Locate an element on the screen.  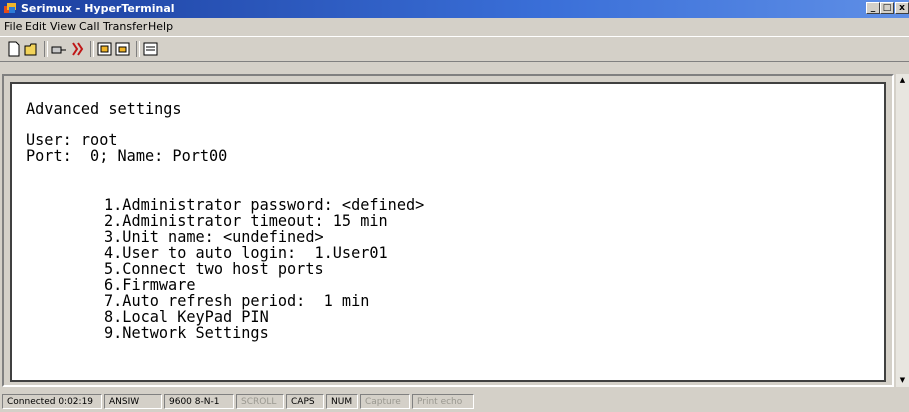
status-capture: Capture is located at coordinates (385, 401).